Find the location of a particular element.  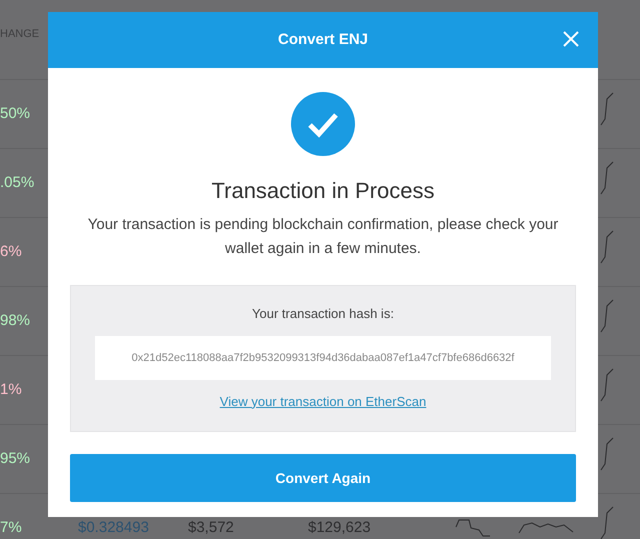

status-message: Your transaction is pending blockchain confirmation, please check your wallet again in a few minutes. is located at coordinates (323, 237).